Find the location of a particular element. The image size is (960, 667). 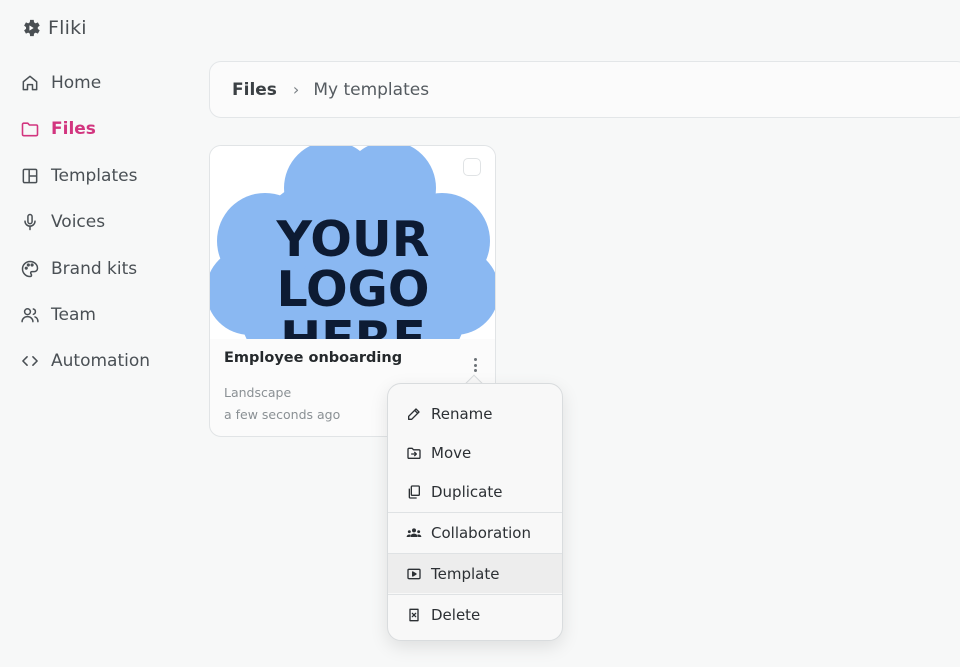

menu-item-label: Move is located at coordinates (451, 452).